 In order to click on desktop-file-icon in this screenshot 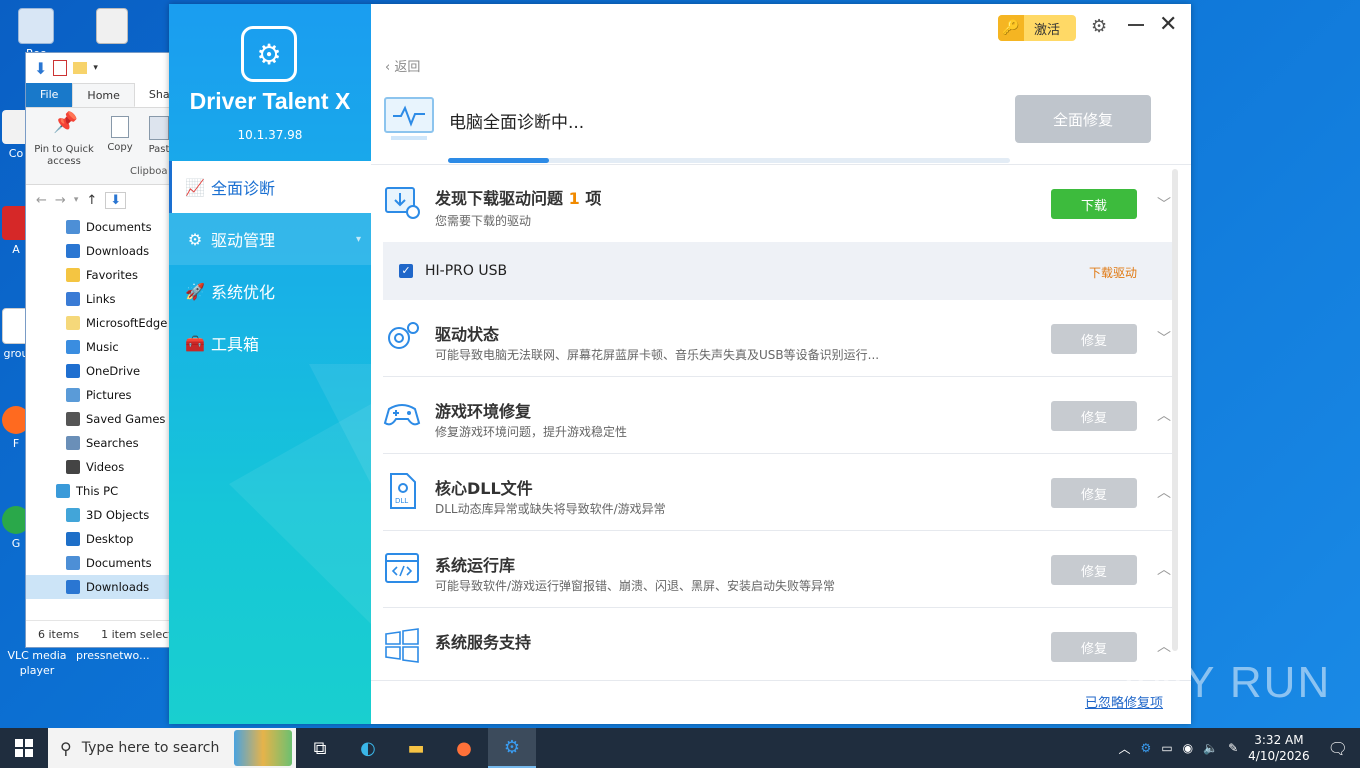, I will do `click(112, 27)`.